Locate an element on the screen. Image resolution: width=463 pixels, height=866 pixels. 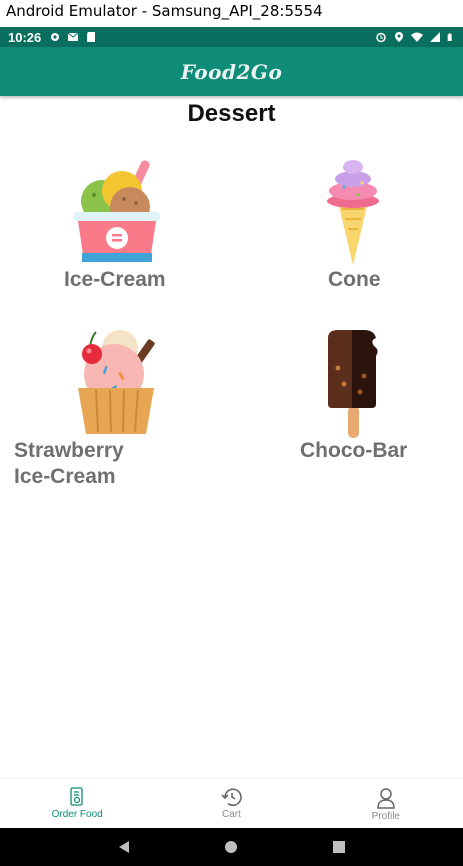
system-navigation-bar is located at coordinates (231, 847).